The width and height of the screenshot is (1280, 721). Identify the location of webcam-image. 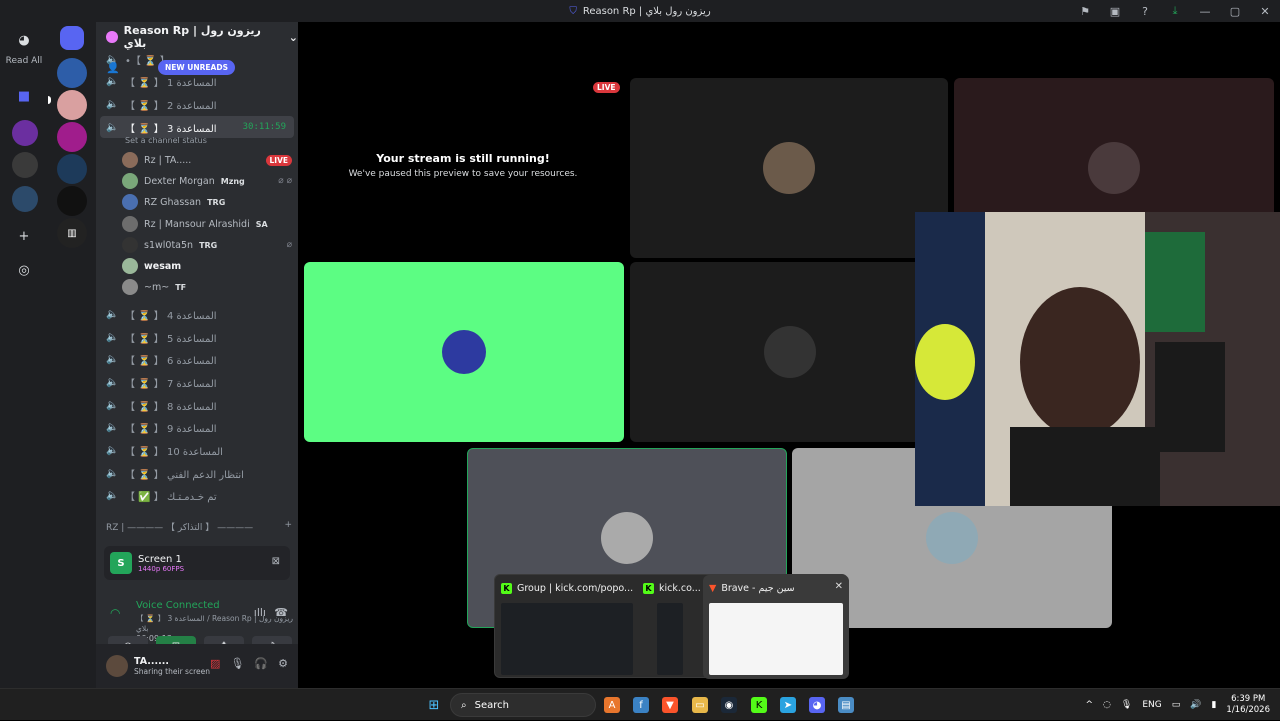
(1097, 359).